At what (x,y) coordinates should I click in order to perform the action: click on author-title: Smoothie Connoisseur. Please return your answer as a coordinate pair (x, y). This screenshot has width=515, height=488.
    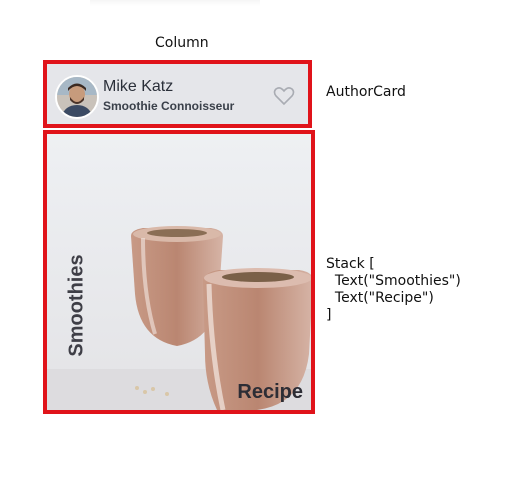
    Looking at the image, I should click on (169, 106).